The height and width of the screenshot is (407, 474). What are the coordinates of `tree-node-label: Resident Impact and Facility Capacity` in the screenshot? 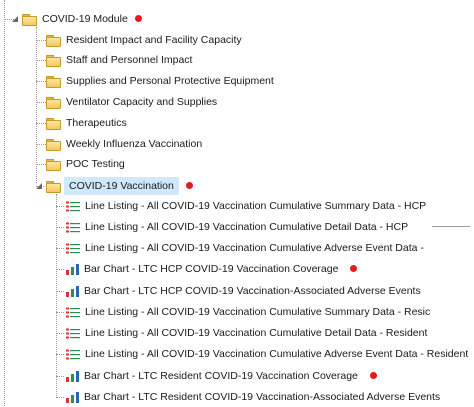 It's located at (154, 40).